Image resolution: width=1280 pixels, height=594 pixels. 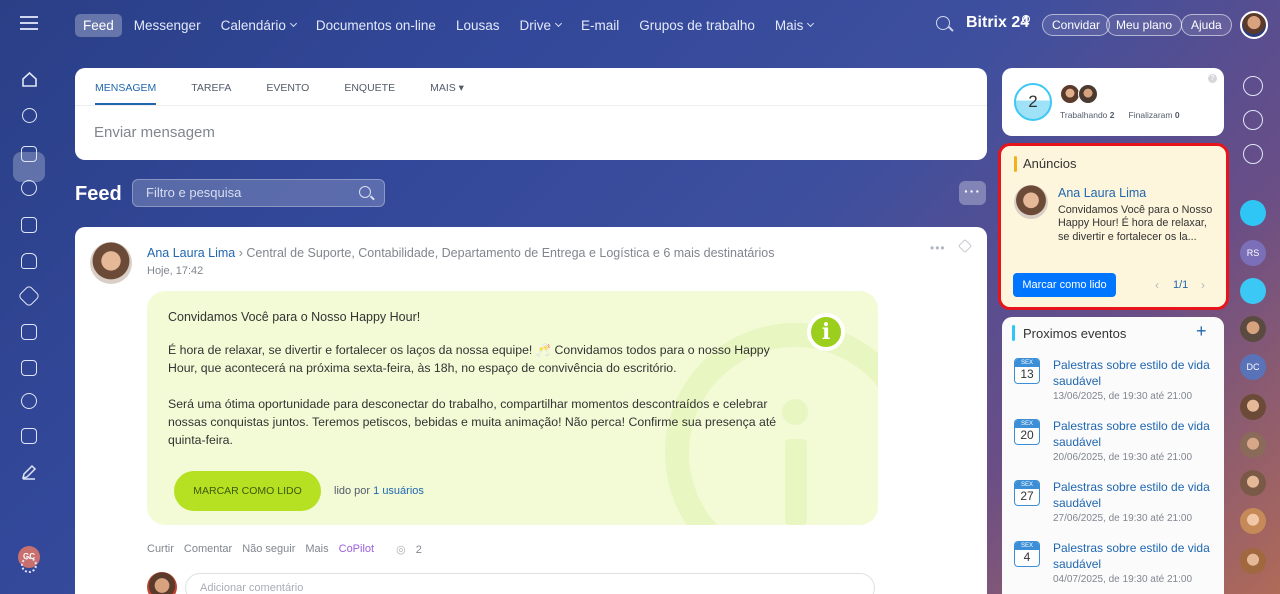 What do you see at coordinates (1144, 25) in the screenshot?
I see `my-plan-button: Meu plano` at bounding box center [1144, 25].